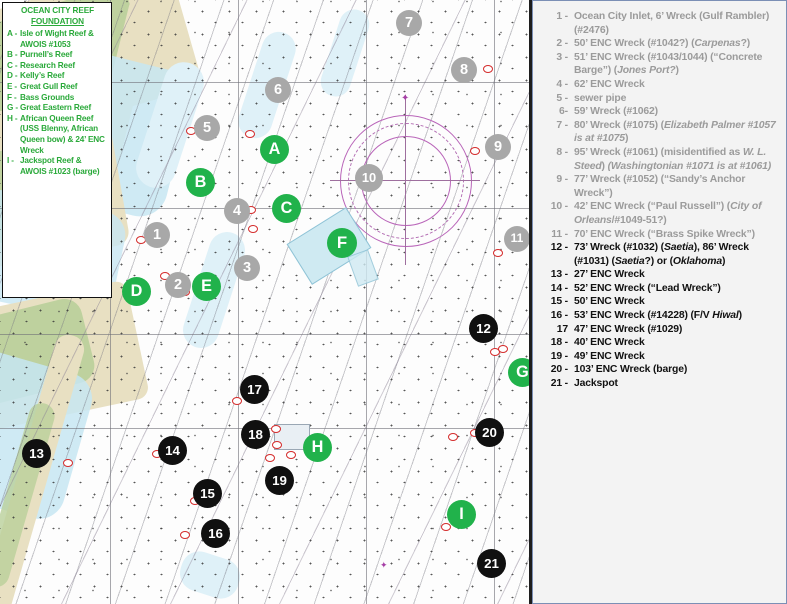 This screenshot has width=787, height=604. I want to click on legend-item-label: Bass Grounds, so click(47, 97).